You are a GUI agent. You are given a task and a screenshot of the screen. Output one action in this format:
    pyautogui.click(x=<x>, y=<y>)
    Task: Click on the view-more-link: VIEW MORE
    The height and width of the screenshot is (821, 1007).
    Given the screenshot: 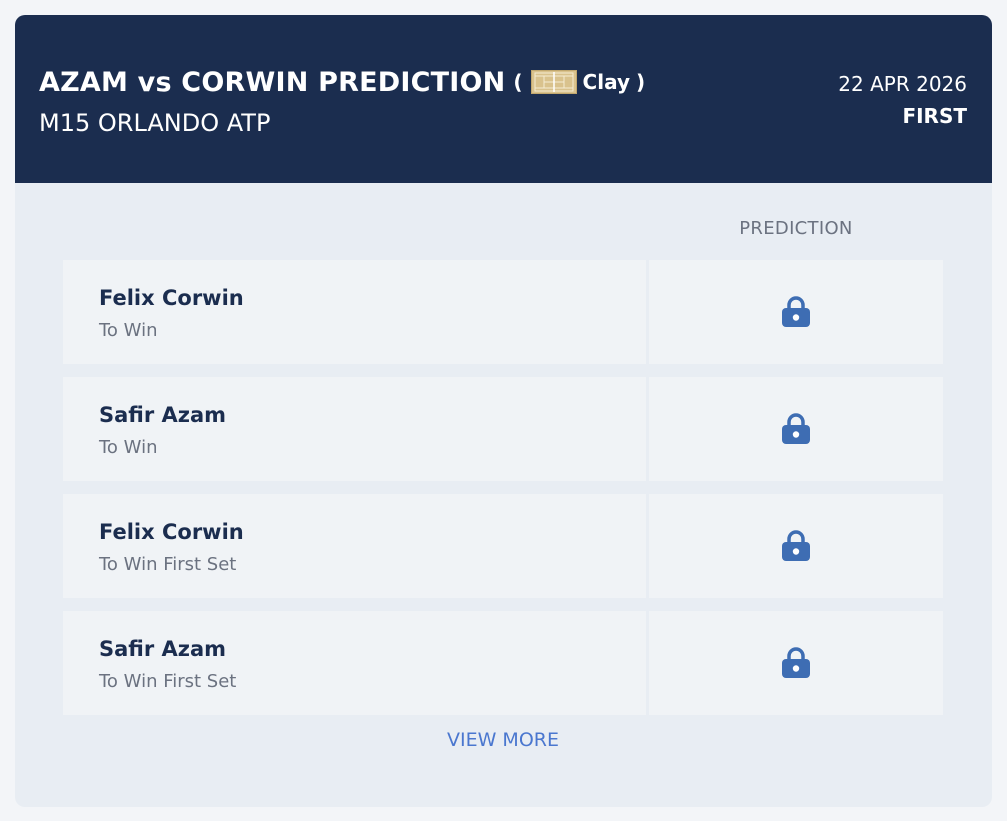 What is the action you would take?
    pyautogui.click(x=503, y=740)
    